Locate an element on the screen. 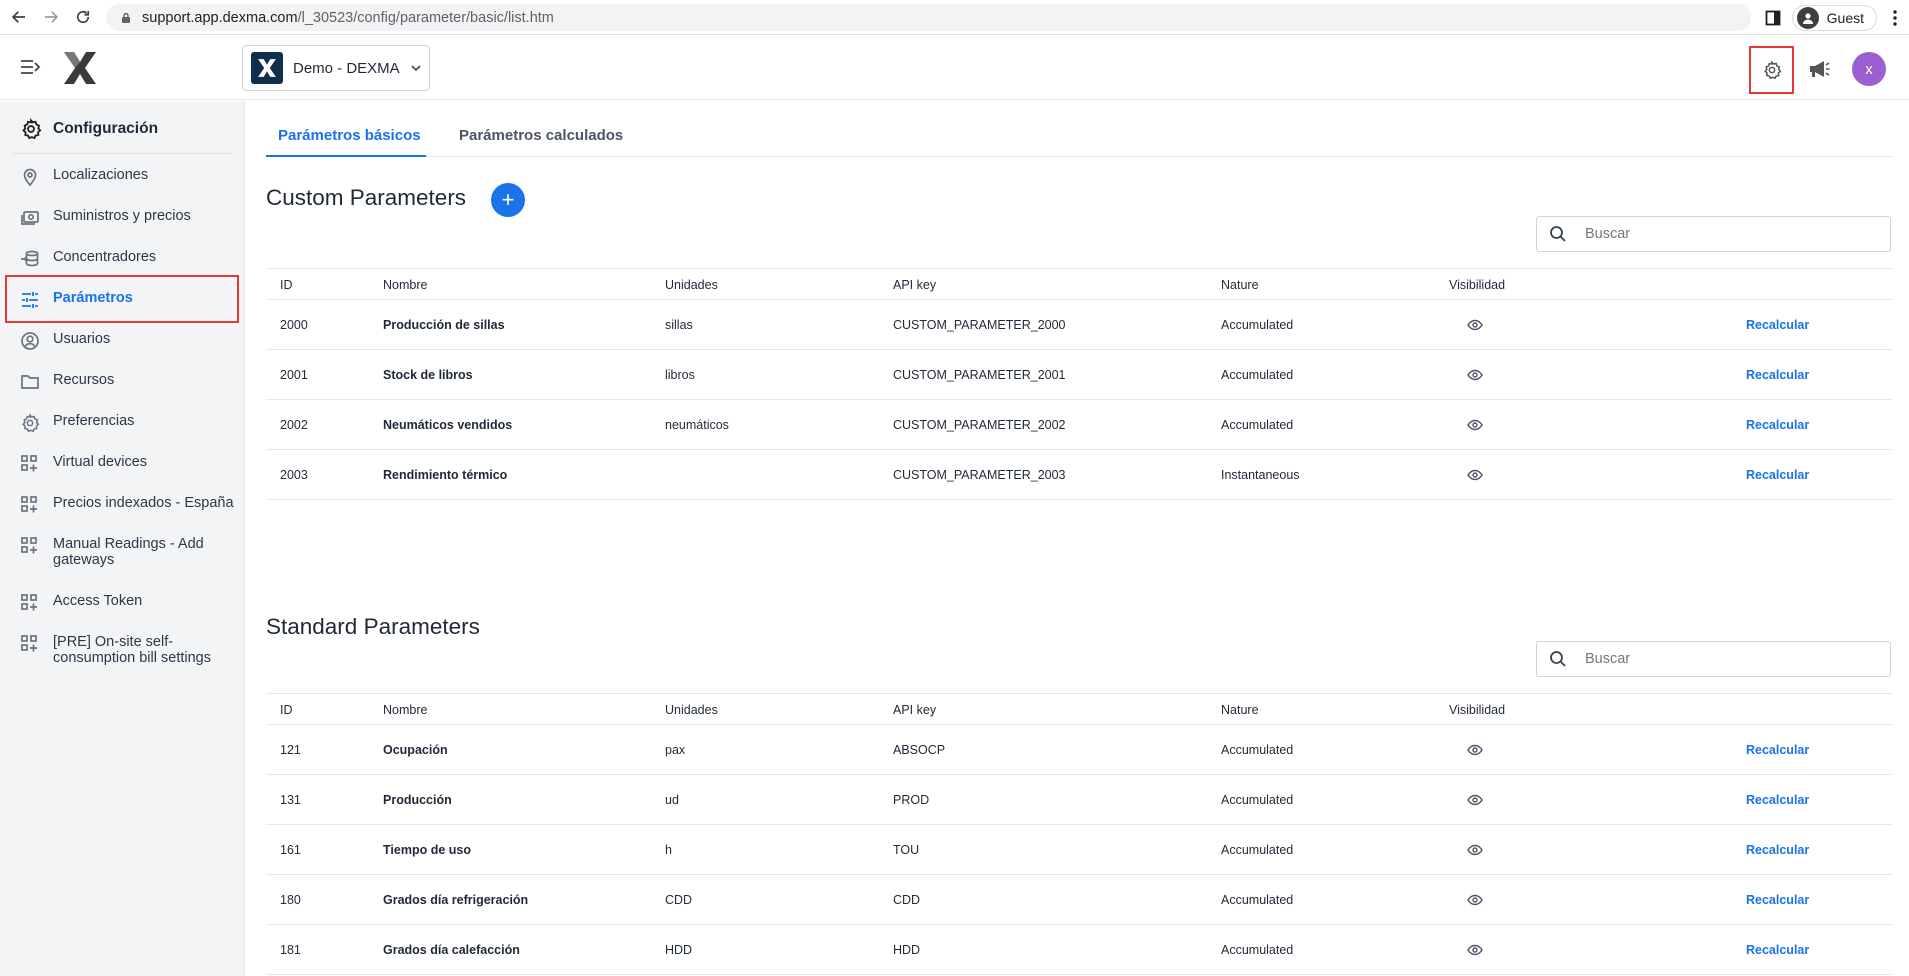 The image size is (1909, 976). app-header: Demo - DEXMA x is located at coordinates (954, 68).